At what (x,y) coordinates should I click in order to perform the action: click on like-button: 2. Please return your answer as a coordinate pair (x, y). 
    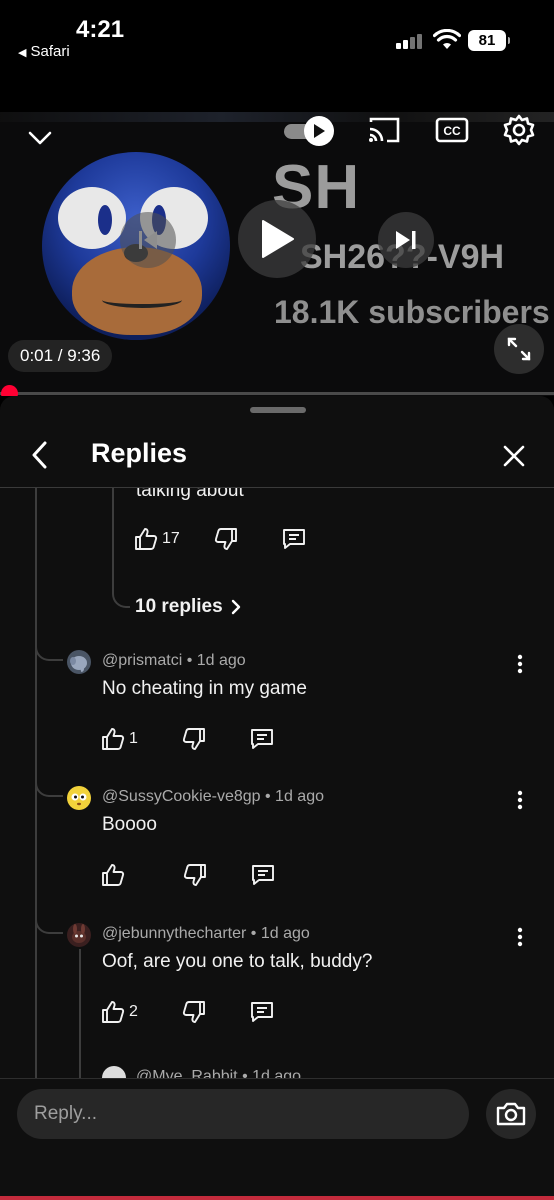
    Looking at the image, I should click on (119, 1012).